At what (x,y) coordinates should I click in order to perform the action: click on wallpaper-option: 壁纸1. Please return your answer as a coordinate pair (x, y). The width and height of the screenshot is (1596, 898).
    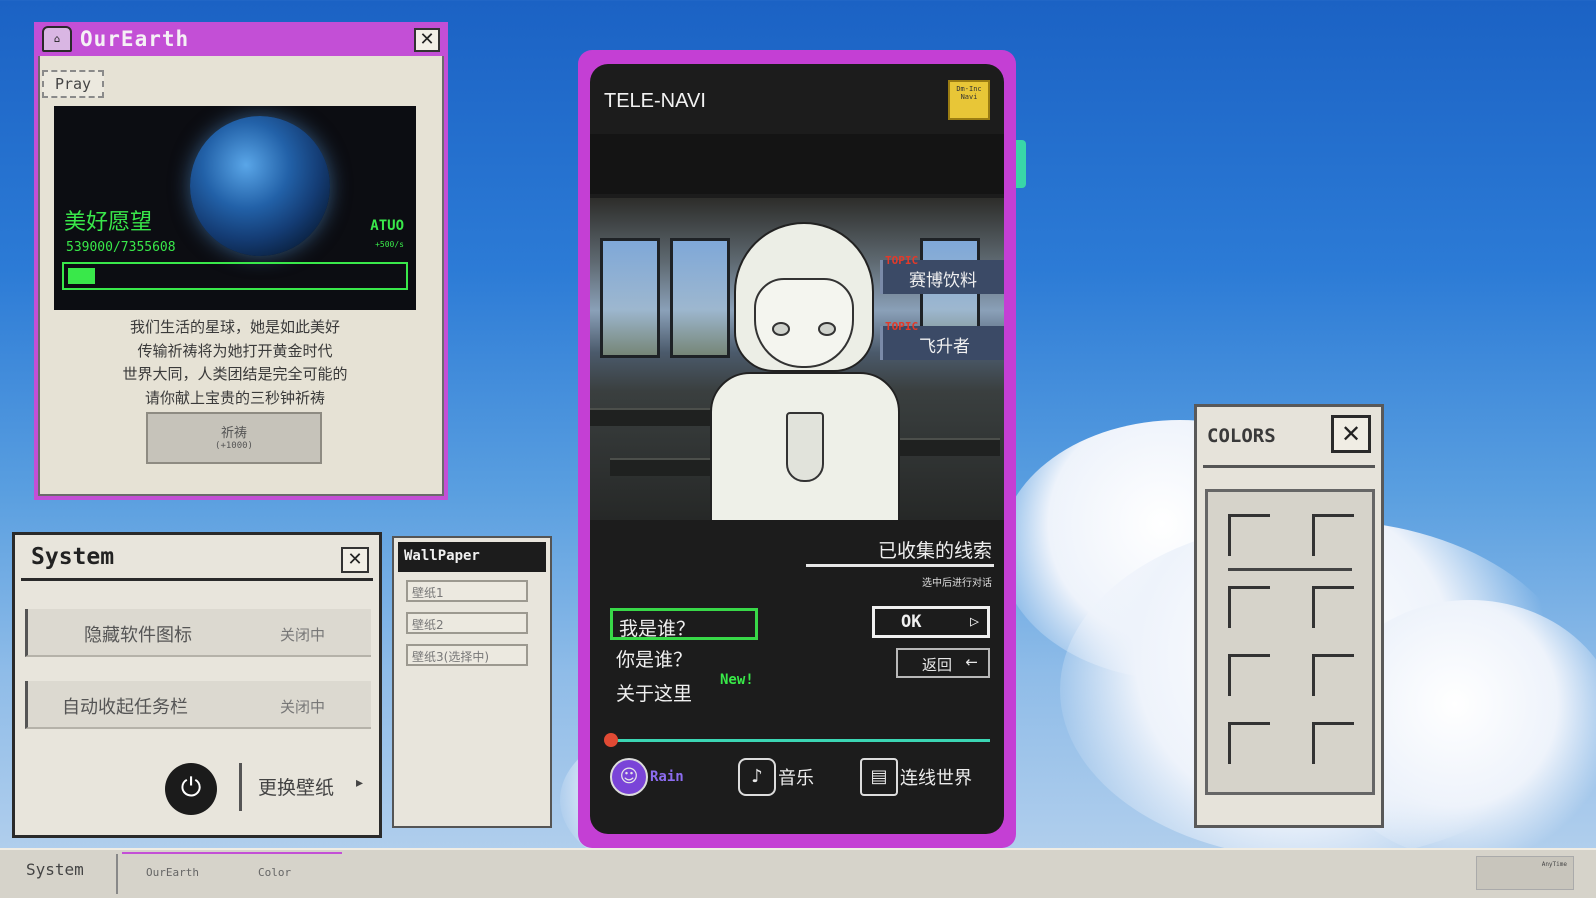
    Looking at the image, I should click on (467, 591).